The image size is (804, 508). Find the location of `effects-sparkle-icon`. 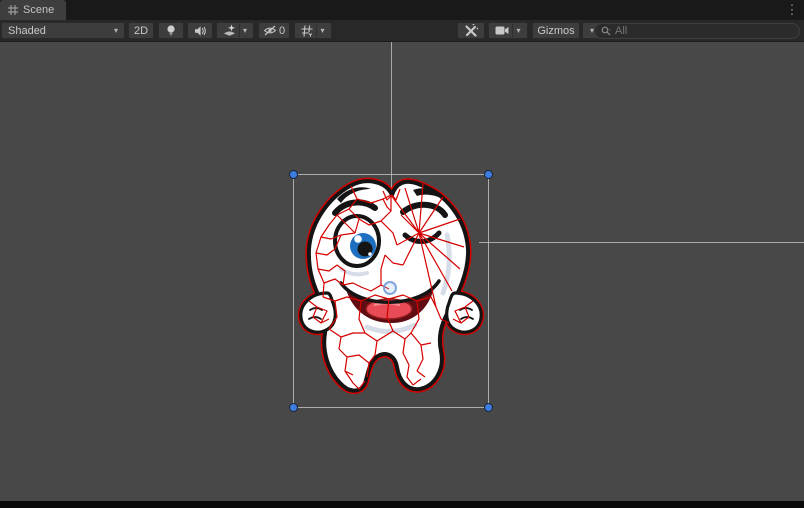

effects-sparkle-icon is located at coordinates (229, 30).